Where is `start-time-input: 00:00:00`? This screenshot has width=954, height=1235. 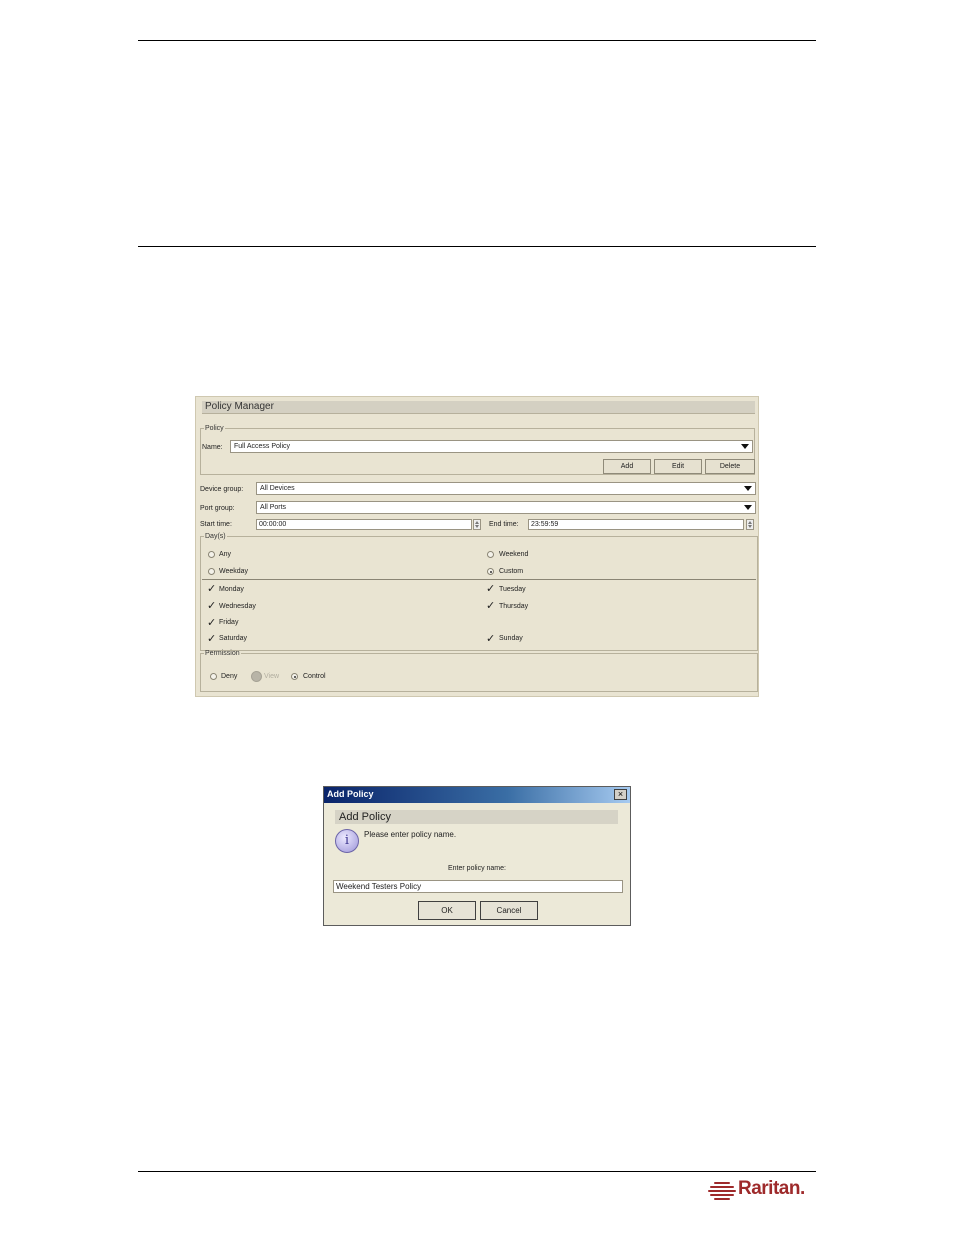 start-time-input: 00:00:00 is located at coordinates (364, 524).